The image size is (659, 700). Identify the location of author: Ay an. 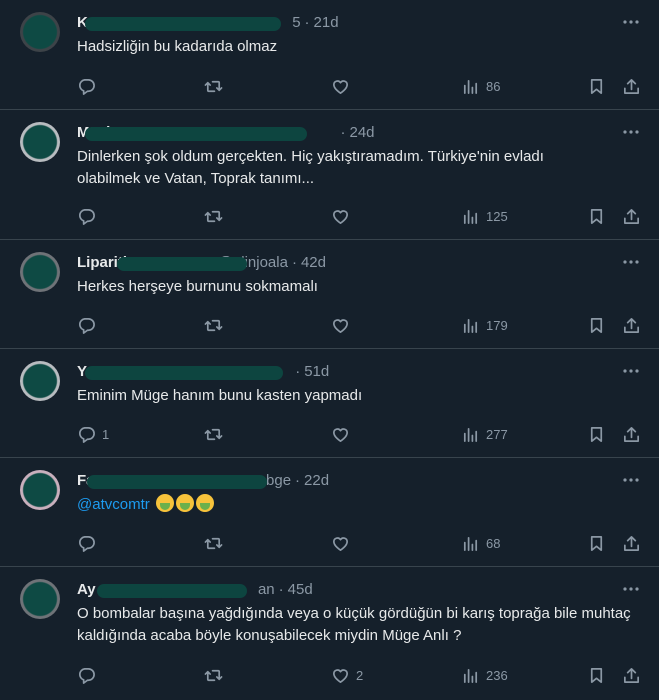
(176, 589).